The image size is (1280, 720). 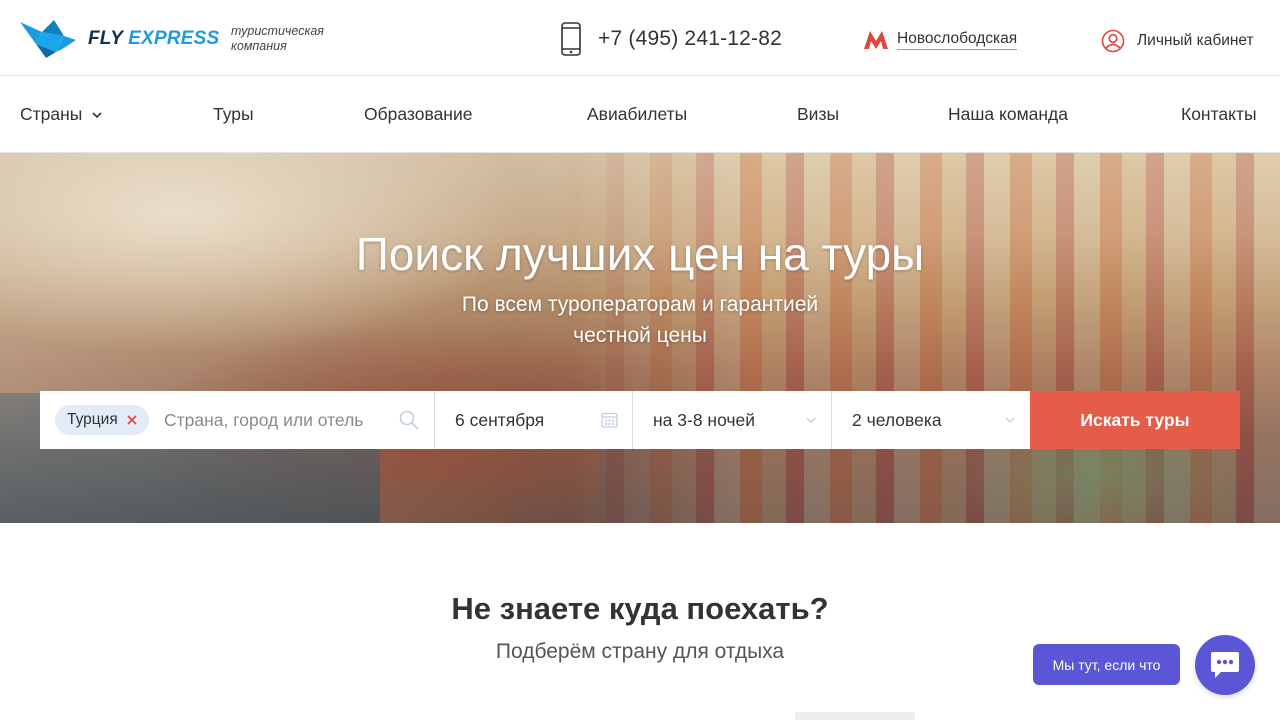 I want to click on hero-subtitle-line: По всем туроператорам и гарантией, so click(x=640, y=304).